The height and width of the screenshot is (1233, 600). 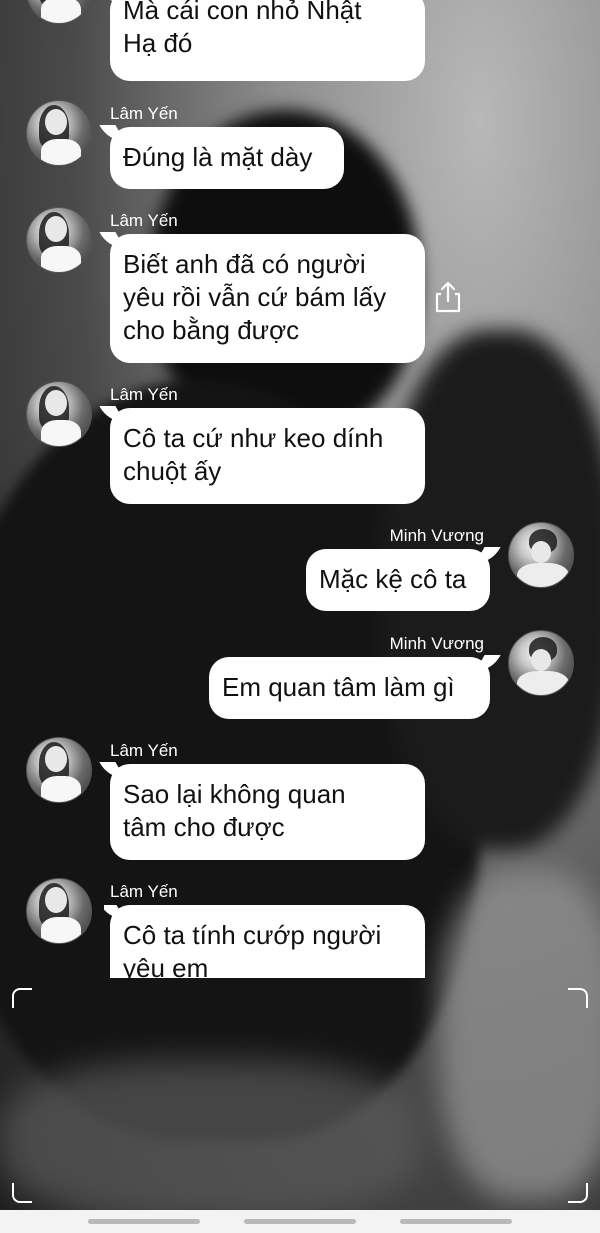 I want to click on message-bubble: Mà cái con nhỏ Nhật Hạ đó, so click(x=267, y=40).